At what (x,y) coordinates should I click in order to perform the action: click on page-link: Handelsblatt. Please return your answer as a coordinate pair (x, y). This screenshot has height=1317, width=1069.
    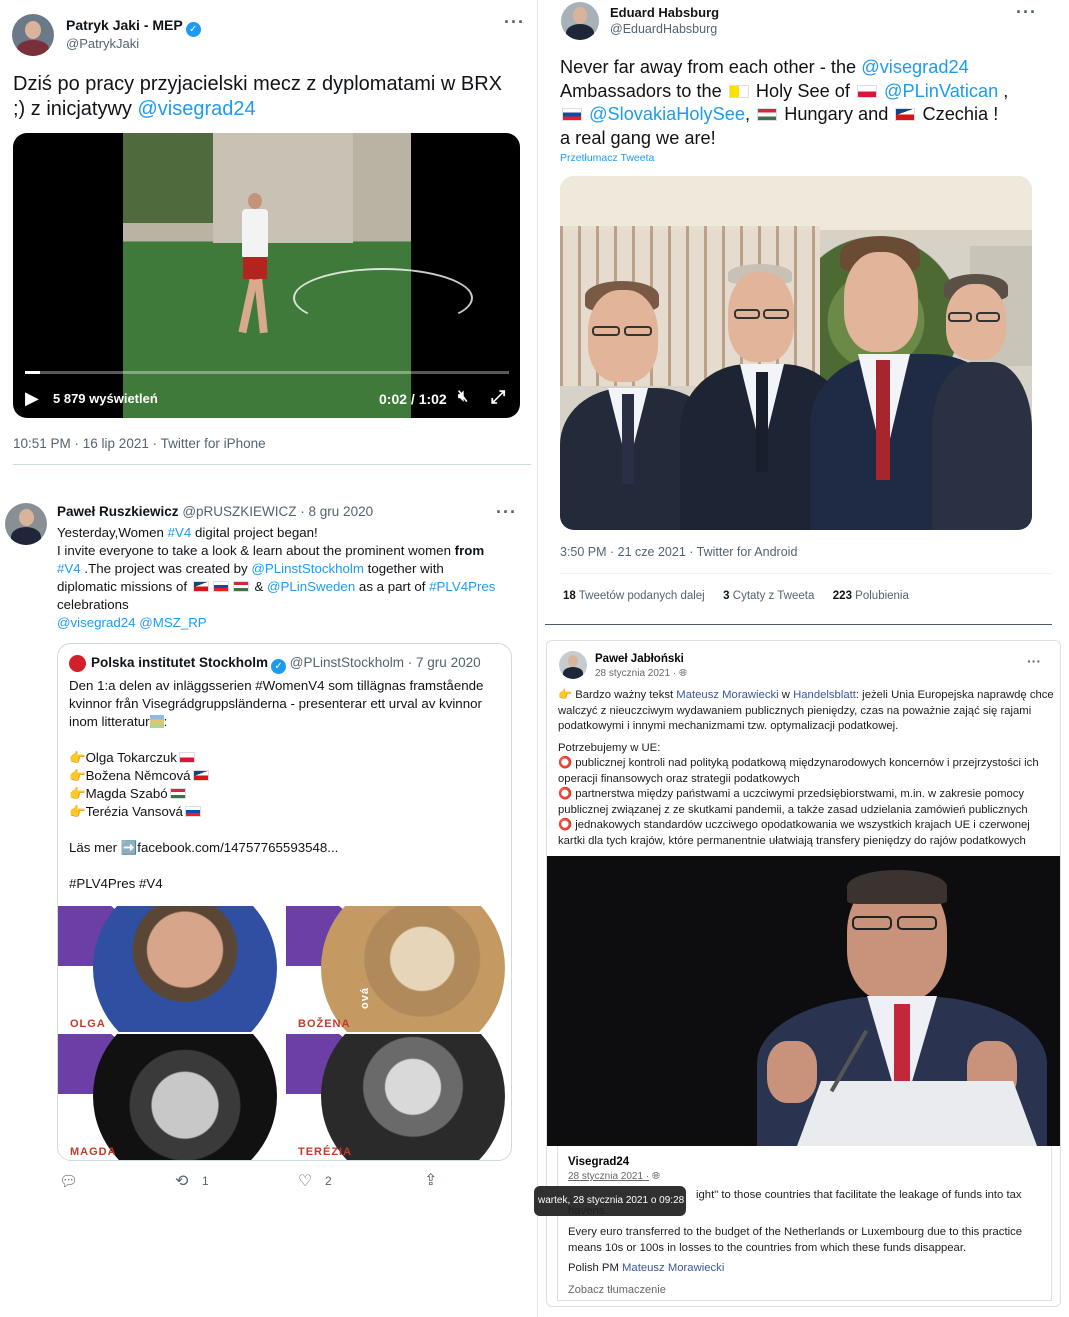
    Looking at the image, I should click on (824, 695).